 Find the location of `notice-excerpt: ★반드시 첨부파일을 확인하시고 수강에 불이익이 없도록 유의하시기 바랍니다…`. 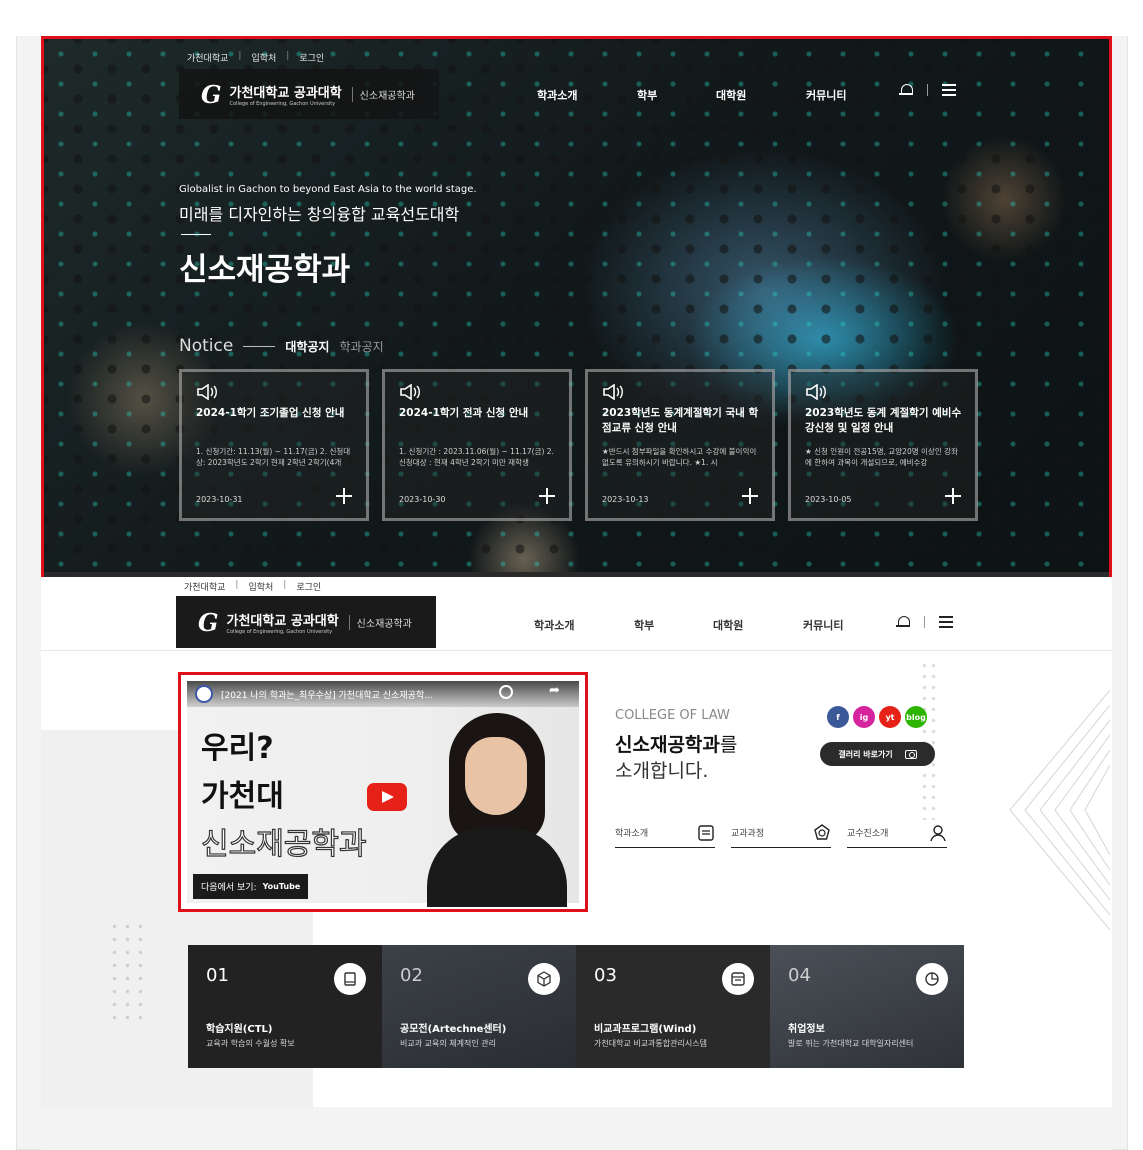

notice-excerpt: ★반드시 첨부파일을 확인하시고 수강에 불이익이 없도록 유의하시기 바랍니다… is located at coordinates (679, 457).